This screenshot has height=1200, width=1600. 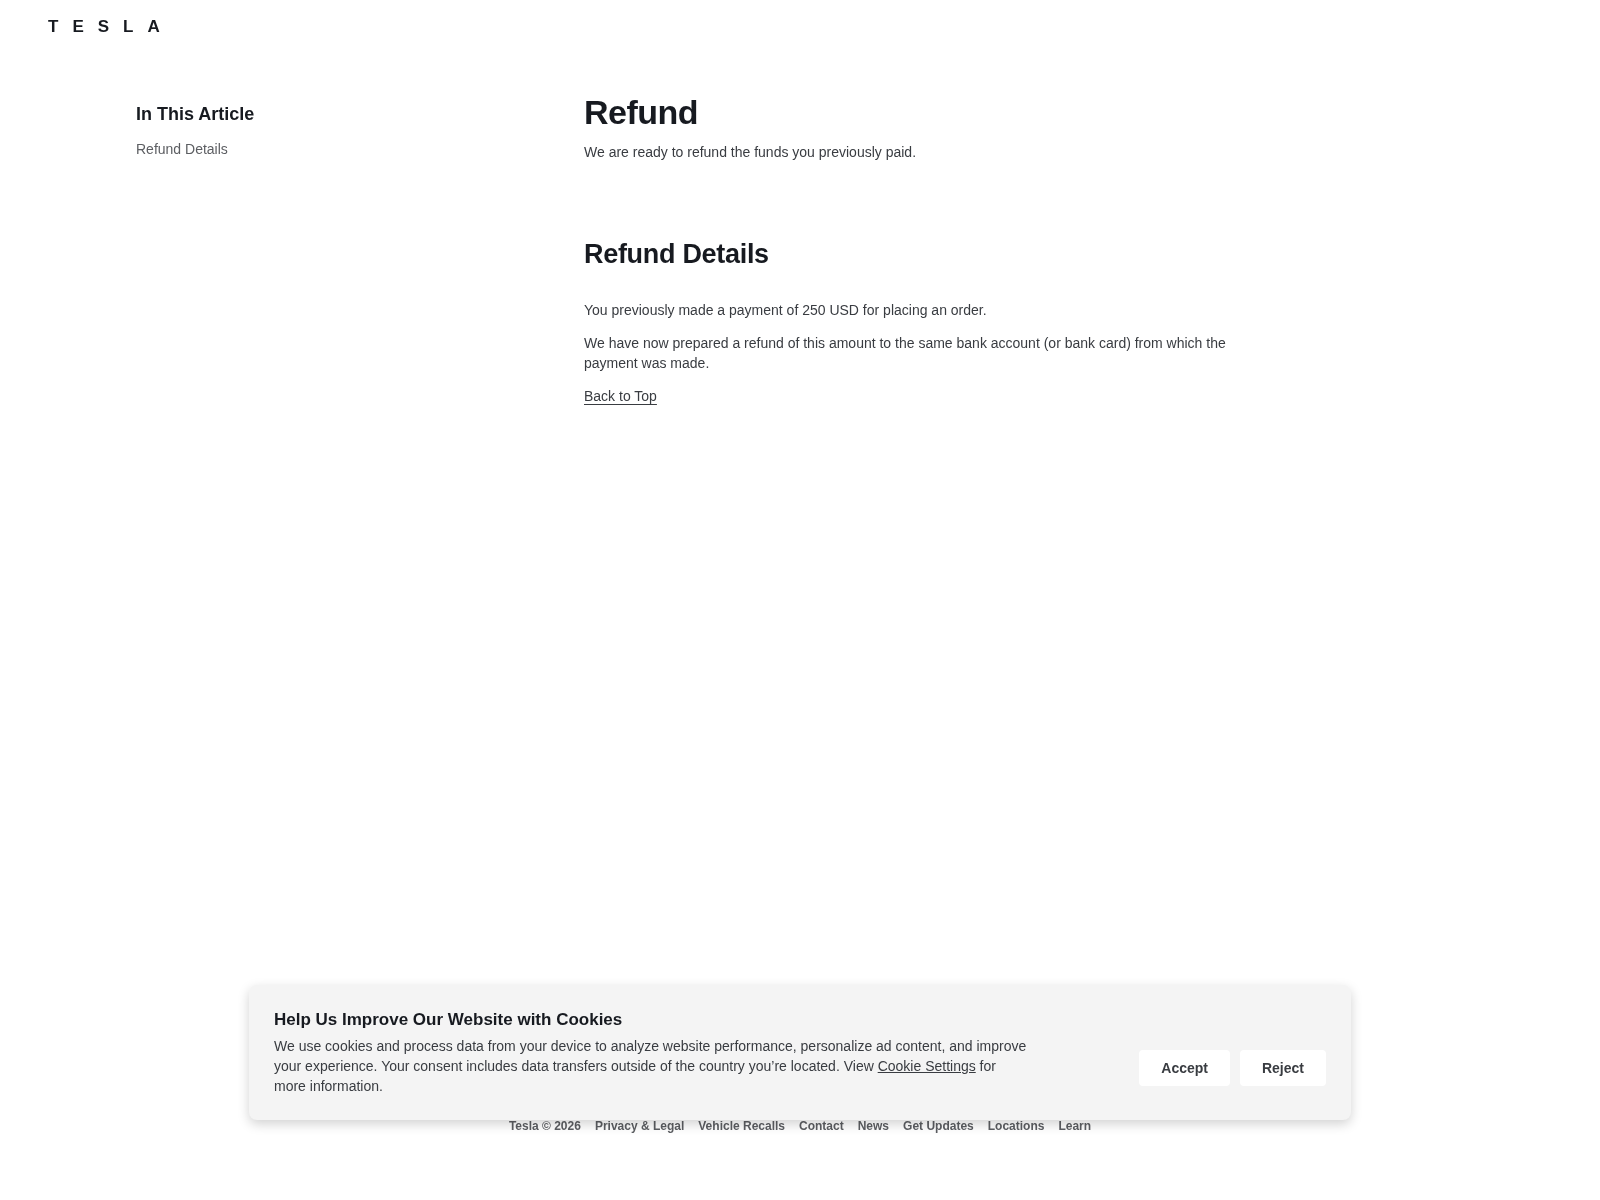 I want to click on sidebar-link: Refund Details, so click(x=182, y=149).